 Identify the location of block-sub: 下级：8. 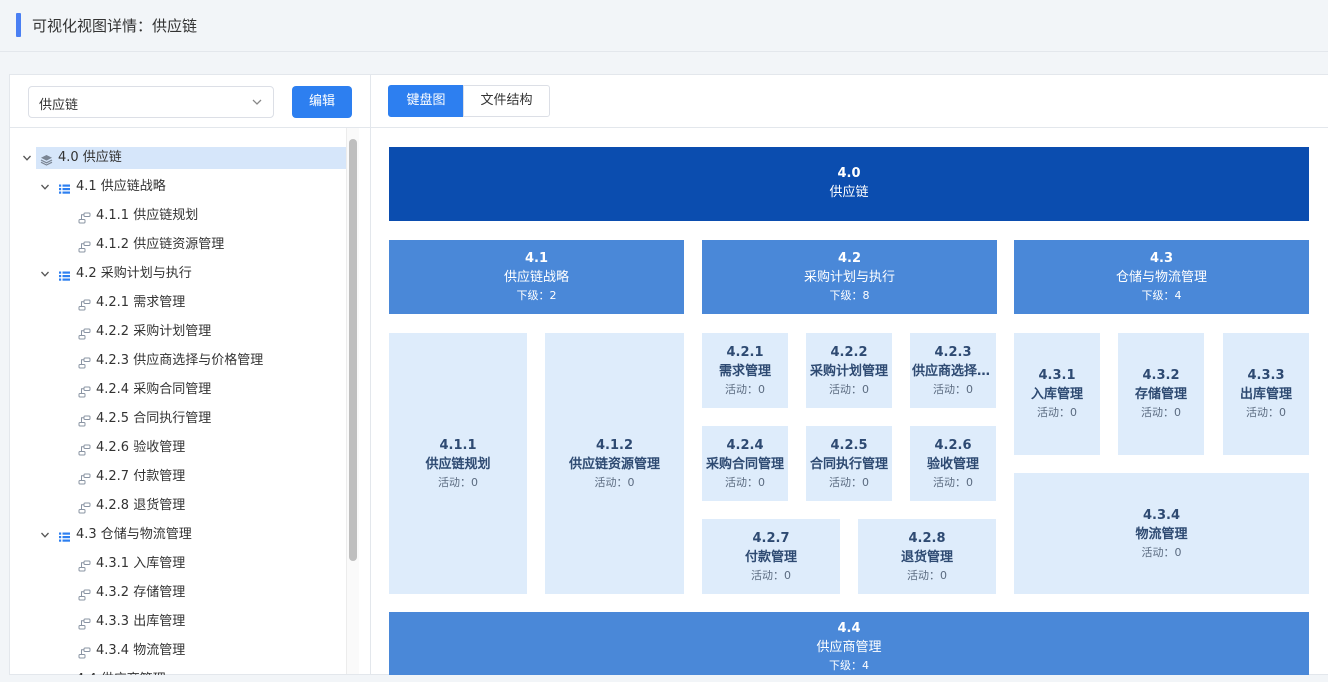
(849, 295).